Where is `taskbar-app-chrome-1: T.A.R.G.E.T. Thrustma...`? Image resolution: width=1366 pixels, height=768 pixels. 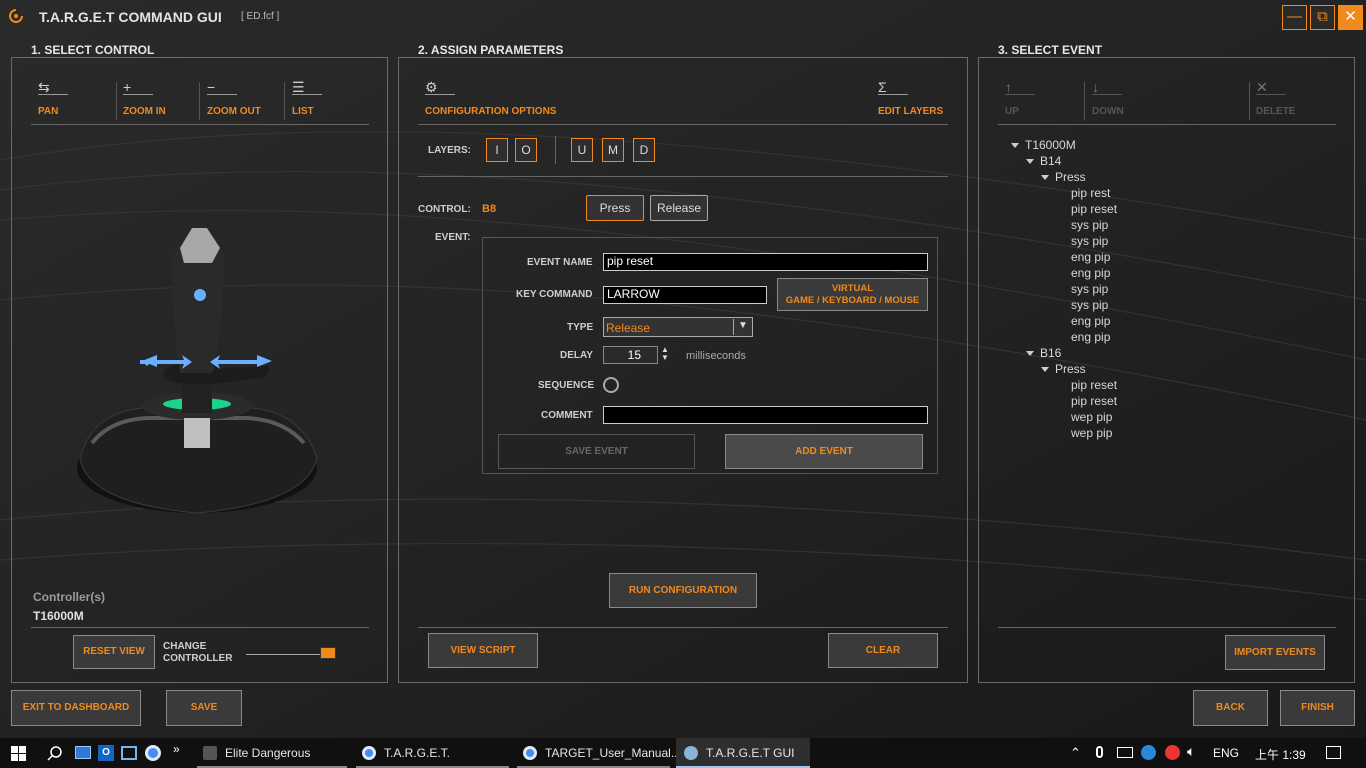 taskbar-app-chrome-1: T.A.R.G.E.T. Thrustma... is located at coordinates (432, 753).